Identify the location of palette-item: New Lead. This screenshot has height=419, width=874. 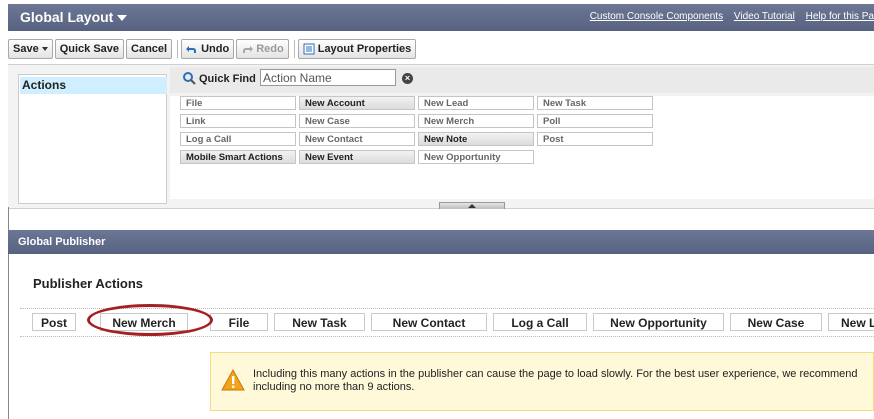
(476, 103).